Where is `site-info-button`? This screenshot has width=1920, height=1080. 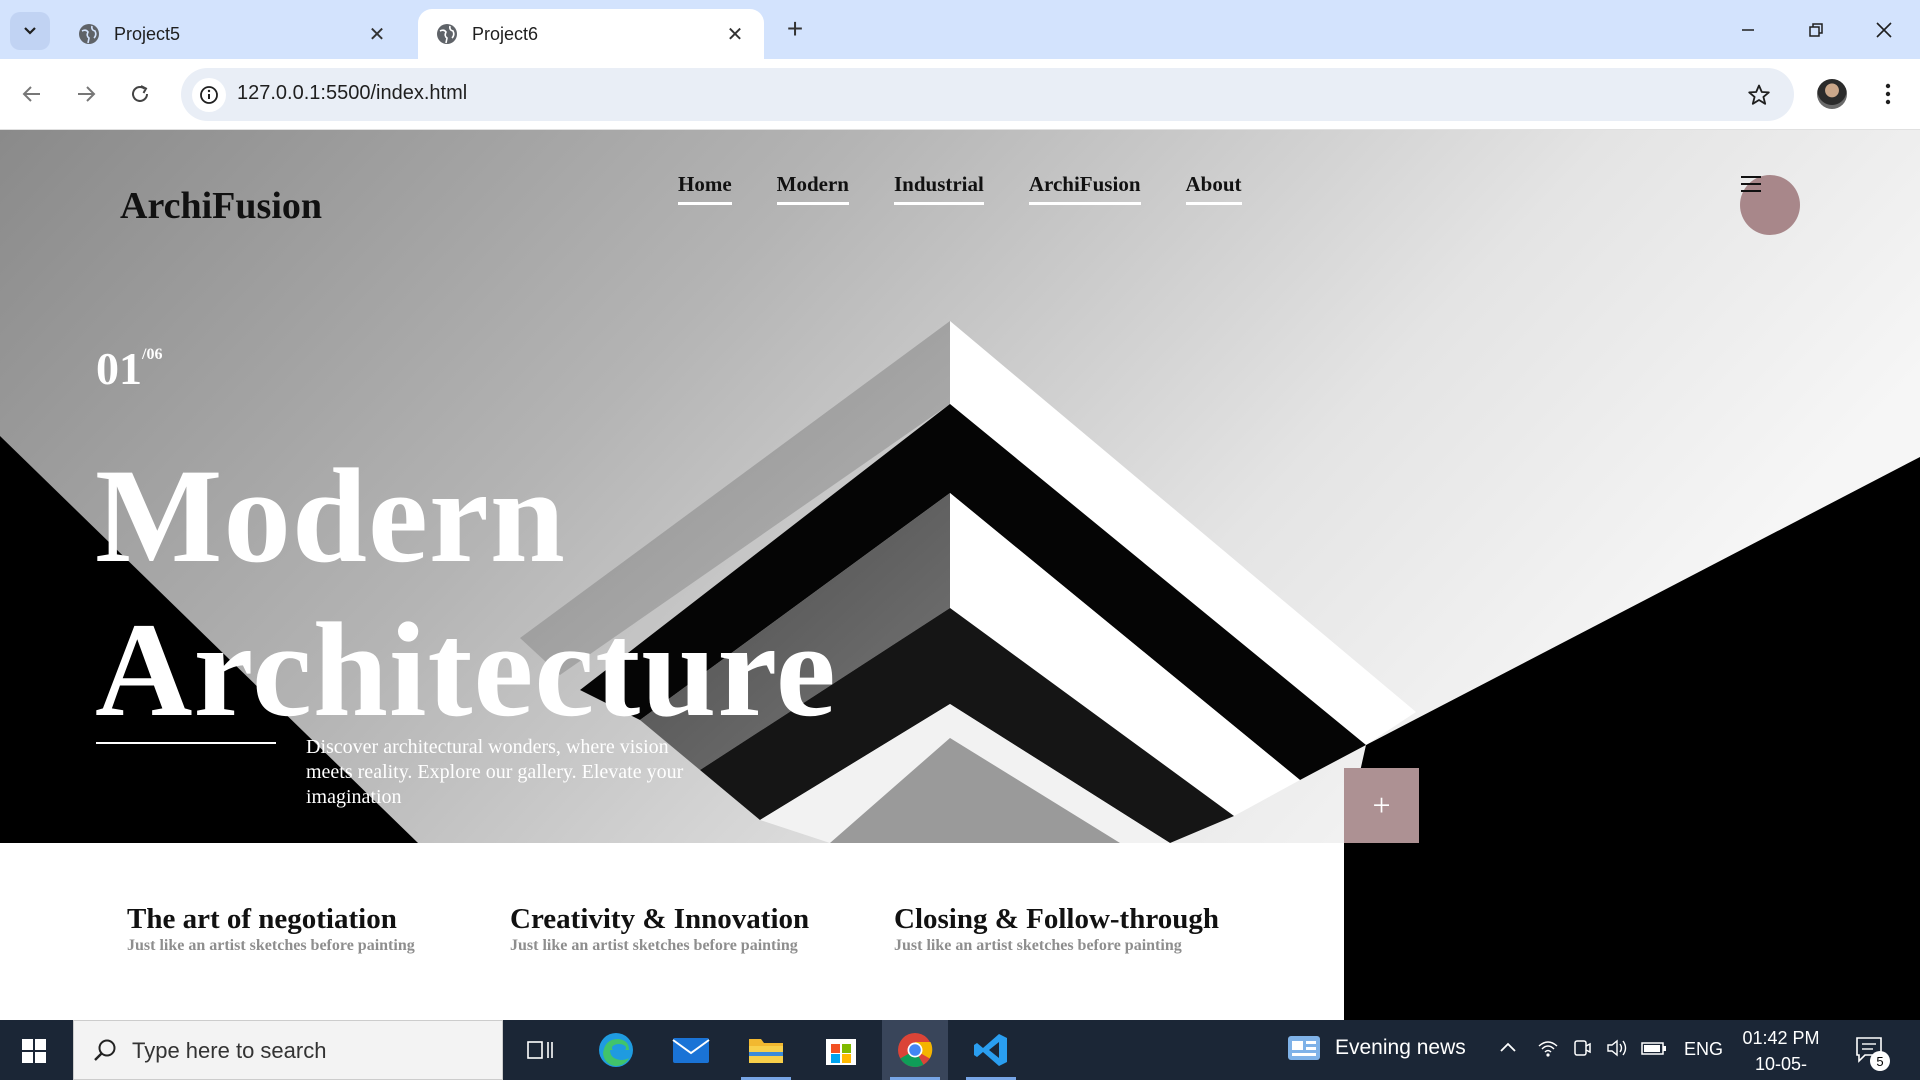
site-info-button is located at coordinates (209, 95).